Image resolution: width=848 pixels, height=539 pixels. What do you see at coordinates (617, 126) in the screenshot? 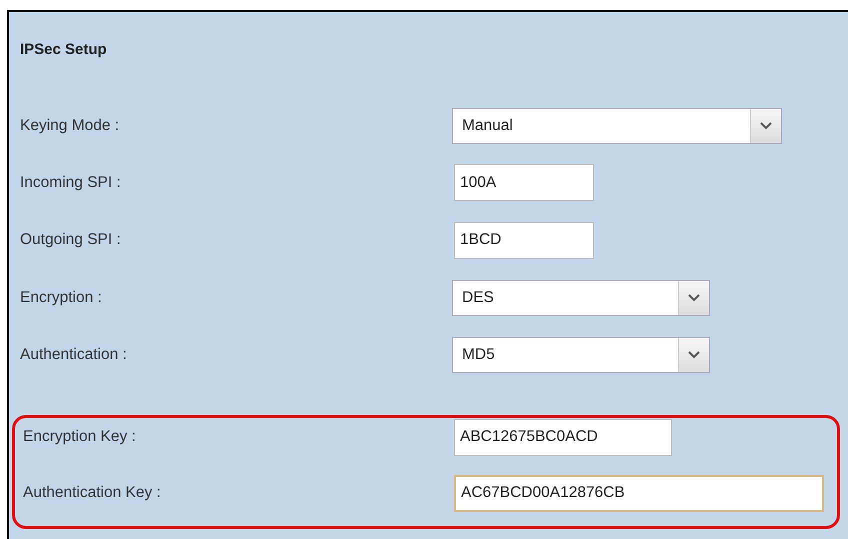
I see `dropdown: Manual` at bounding box center [617, 126].